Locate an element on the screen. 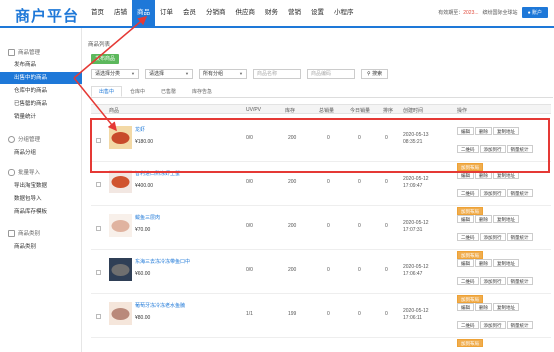  search-icon: ⚲ is located at coordinates (369, 74).